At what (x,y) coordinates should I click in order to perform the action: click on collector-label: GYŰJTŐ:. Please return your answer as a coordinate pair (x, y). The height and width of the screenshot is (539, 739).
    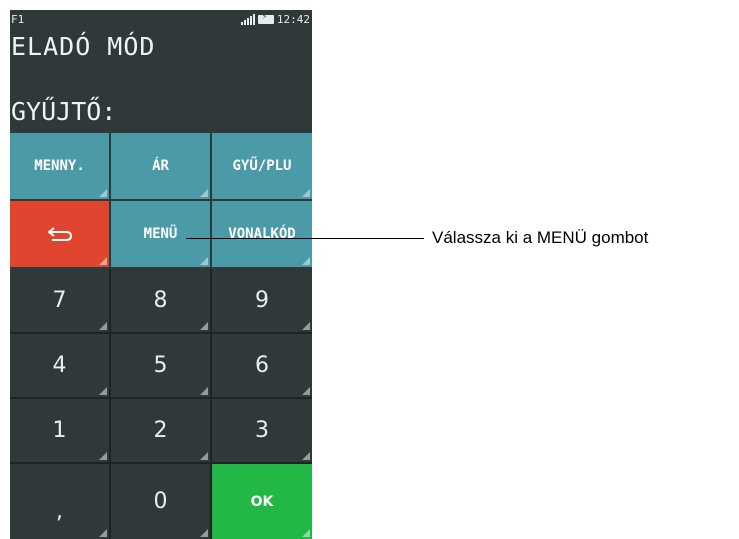
    Looking at the image, I should click on (64, 111).